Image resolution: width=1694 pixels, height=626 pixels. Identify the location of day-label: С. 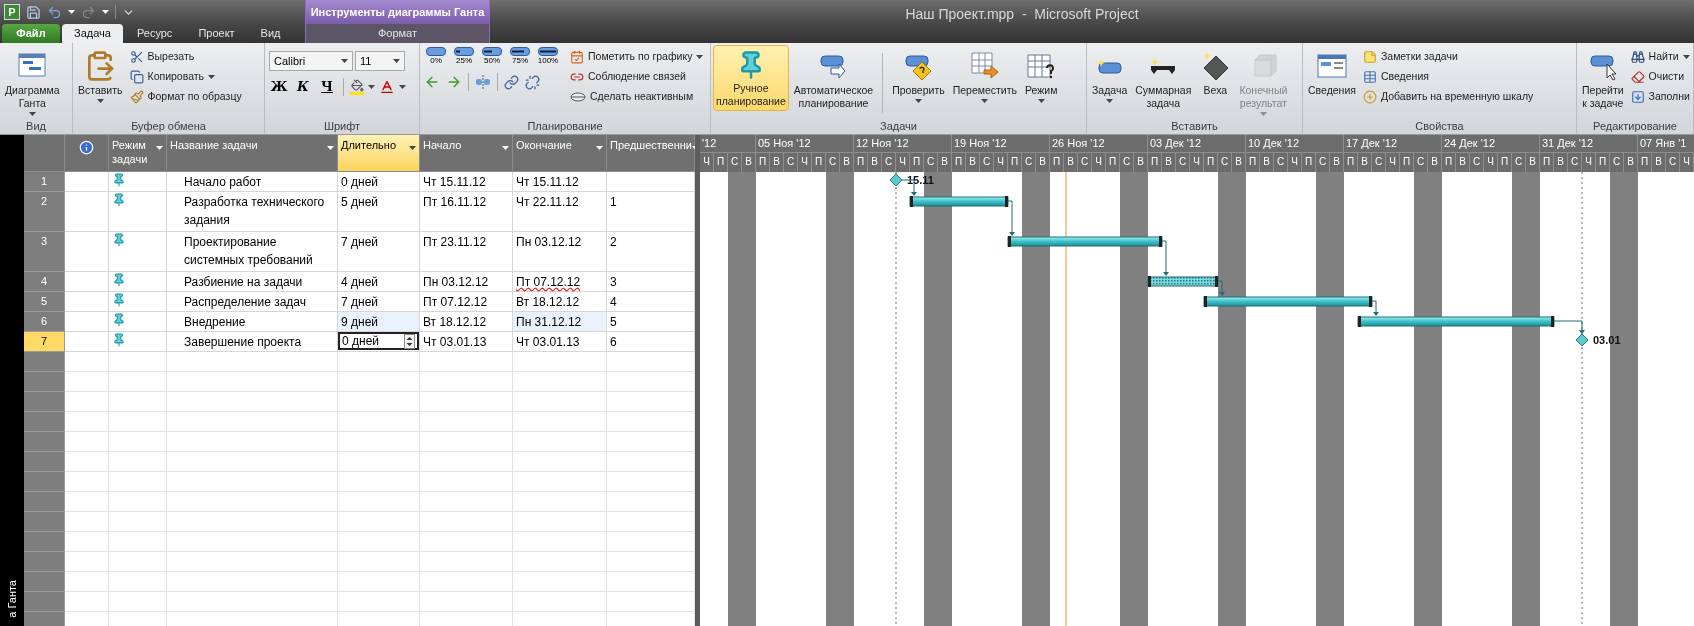
(1673, 162).